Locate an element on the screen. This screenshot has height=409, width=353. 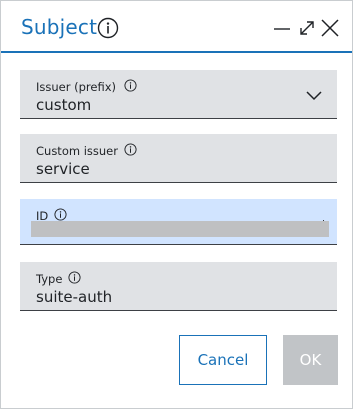
issuer-prefix-select: Issuer (prefix) custom is located at coordinates (178, 94).